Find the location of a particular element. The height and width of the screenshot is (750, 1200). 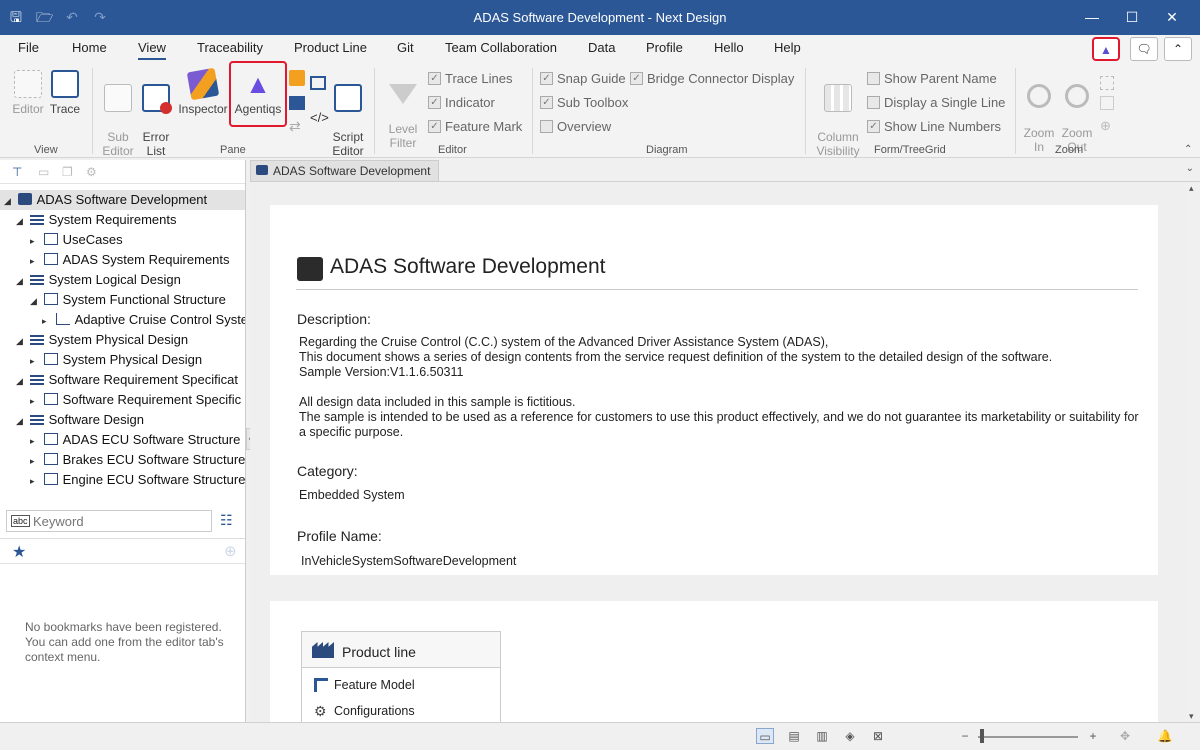

error-list-button: Error List is located at coordinates (156, 114).